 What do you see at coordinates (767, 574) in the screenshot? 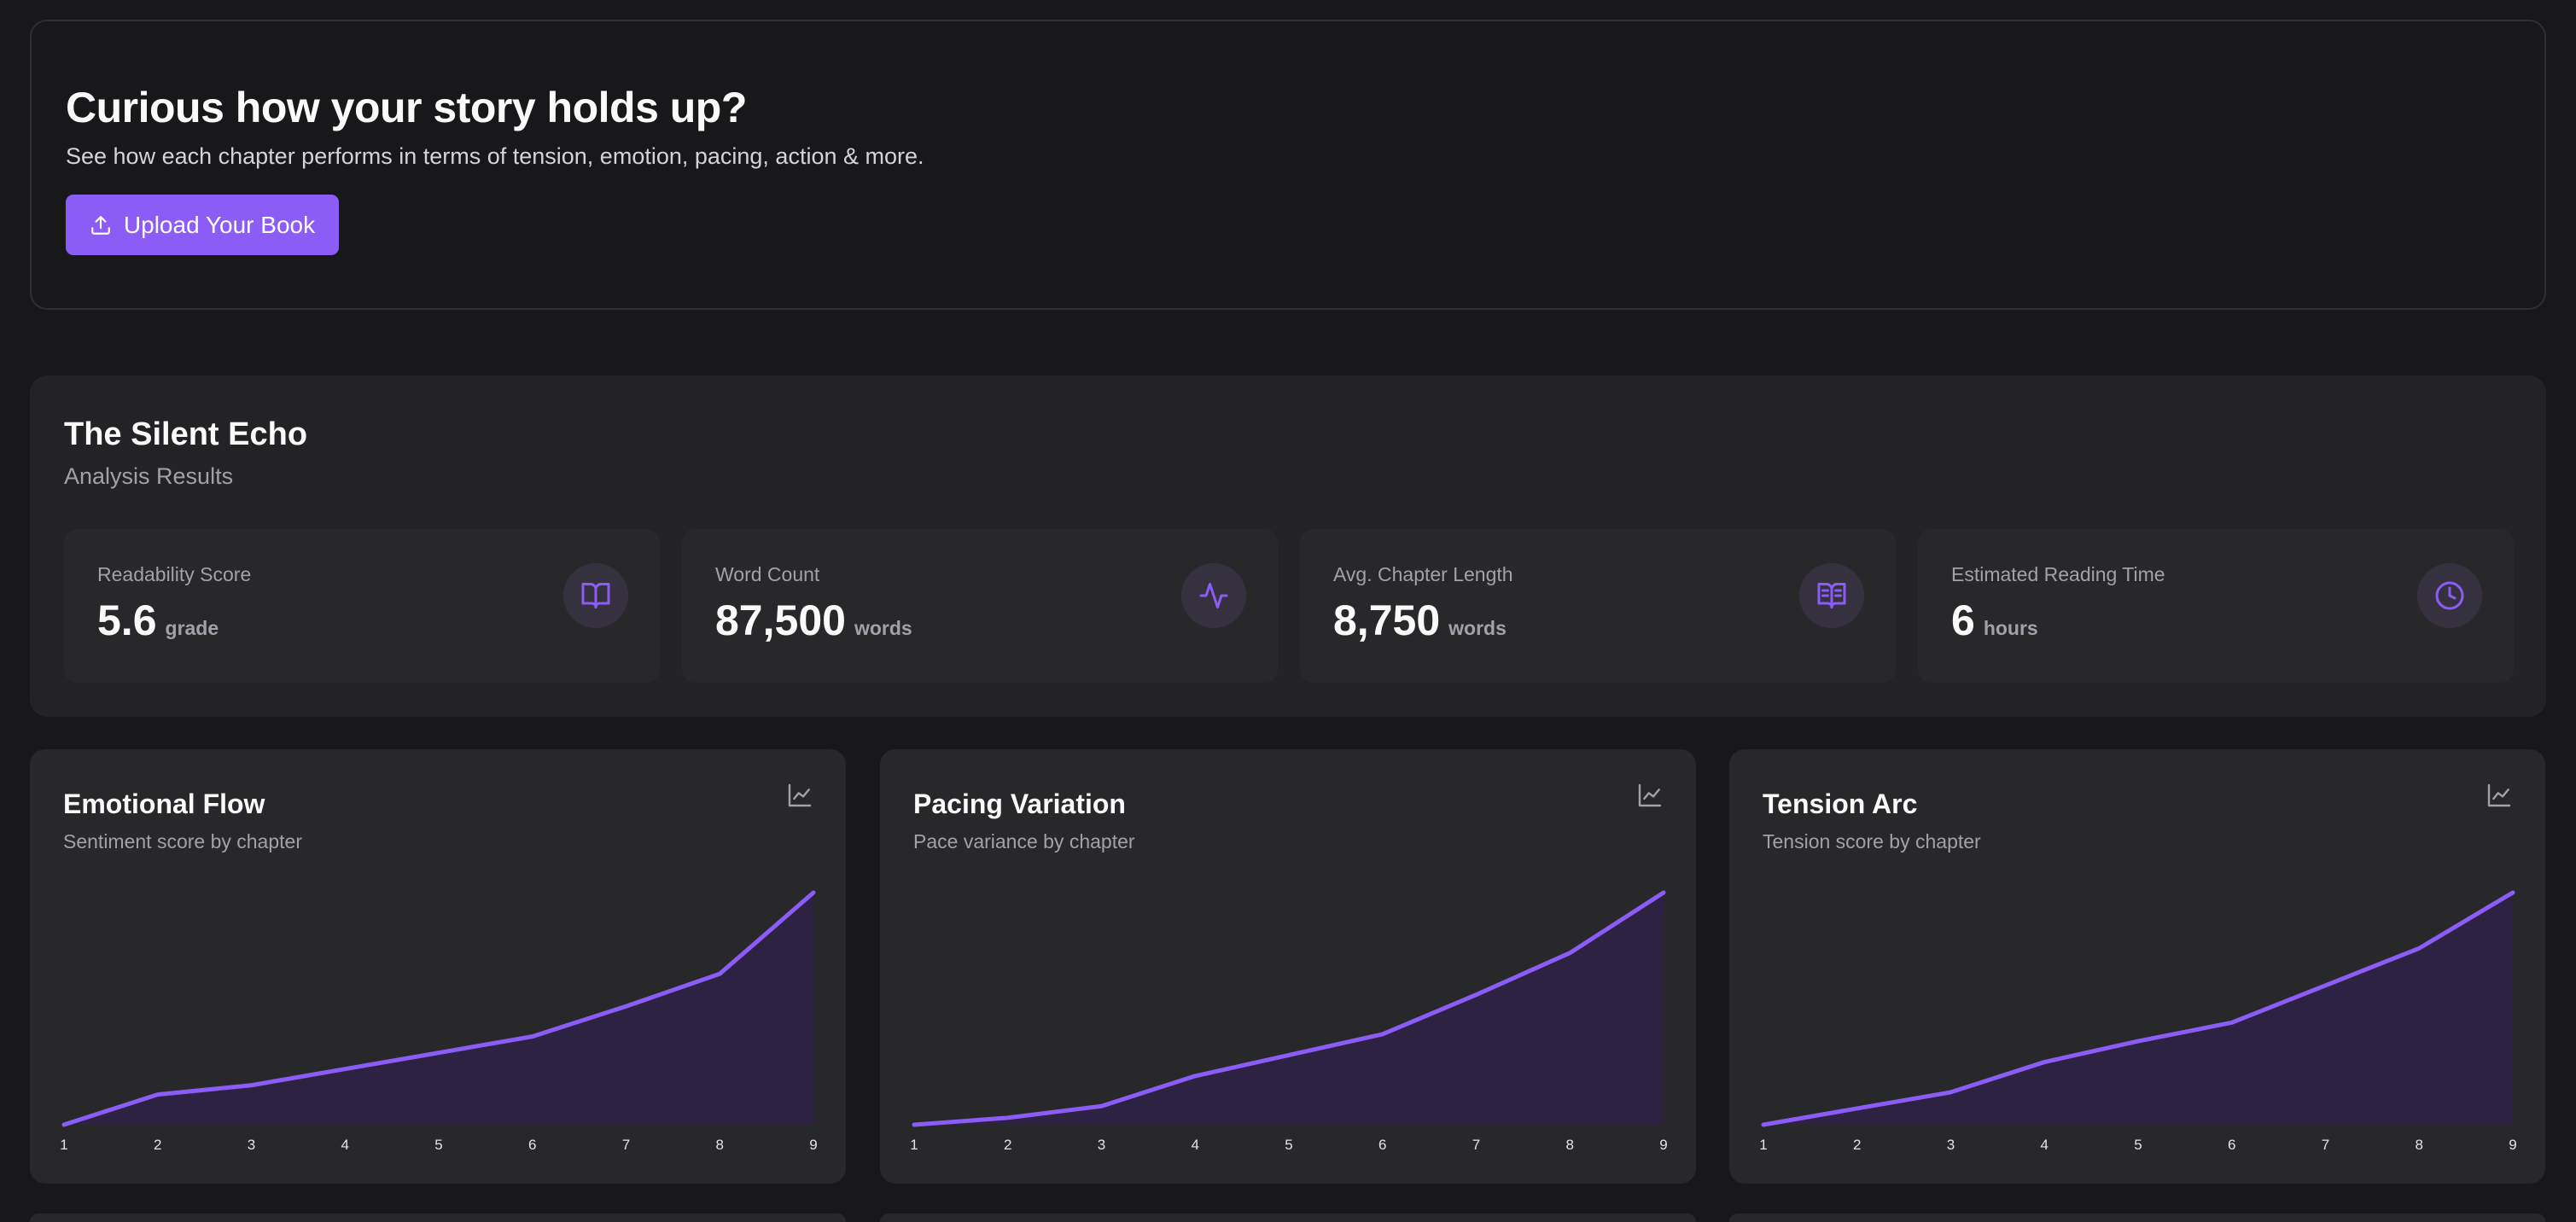
I see `stat-label: Word Count` at bounding box center [767, 574].